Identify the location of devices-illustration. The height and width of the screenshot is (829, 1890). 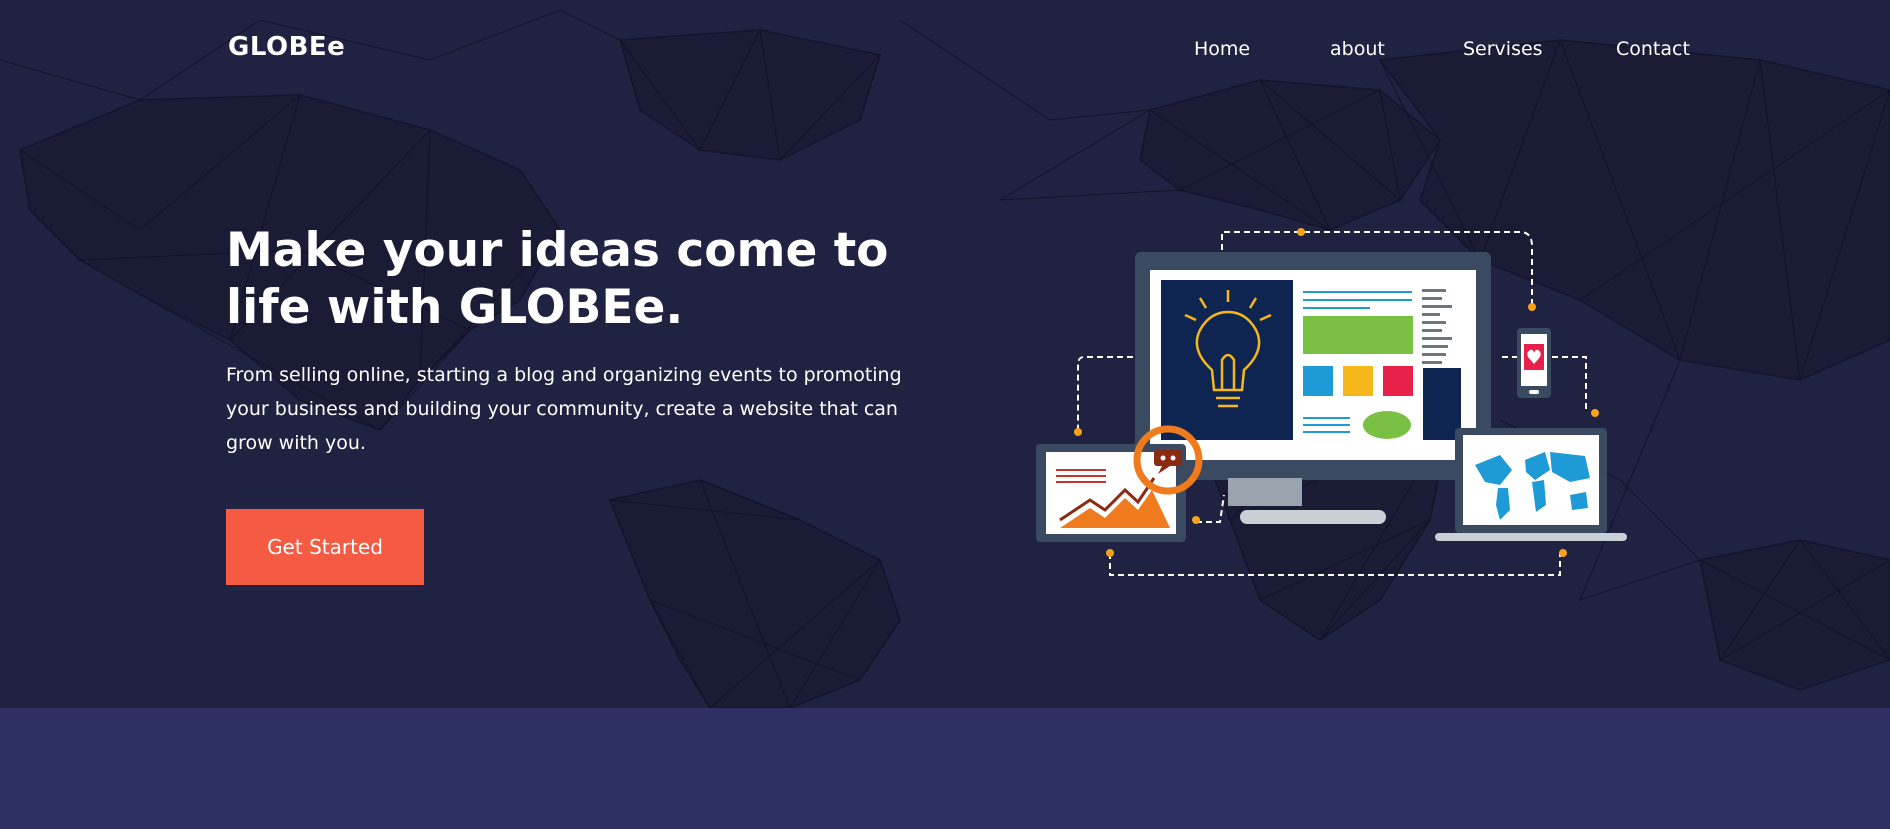
(1331, 402).